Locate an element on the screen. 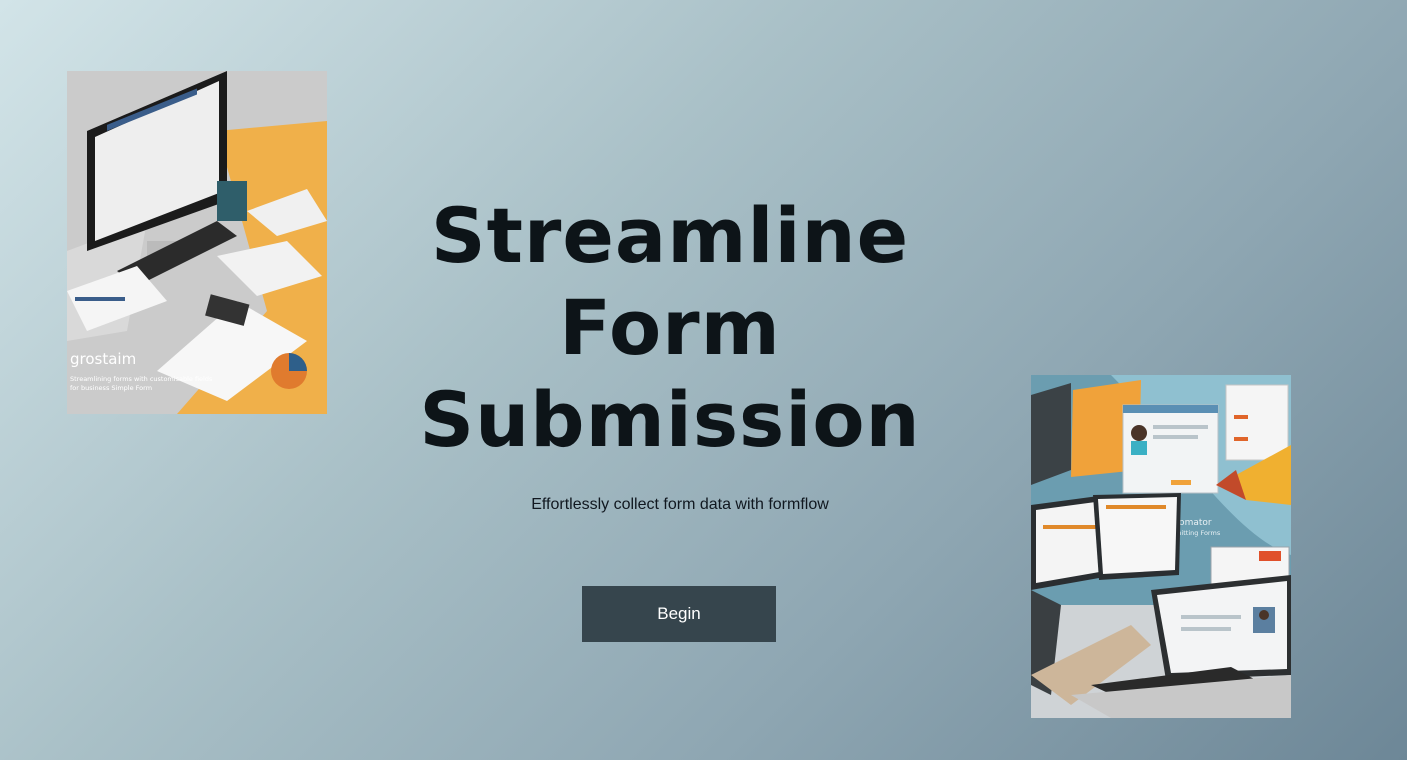 The width and height of the screenshot is (1407, 760). left-caption-title: grostaim is located at coordinates (103, 359).